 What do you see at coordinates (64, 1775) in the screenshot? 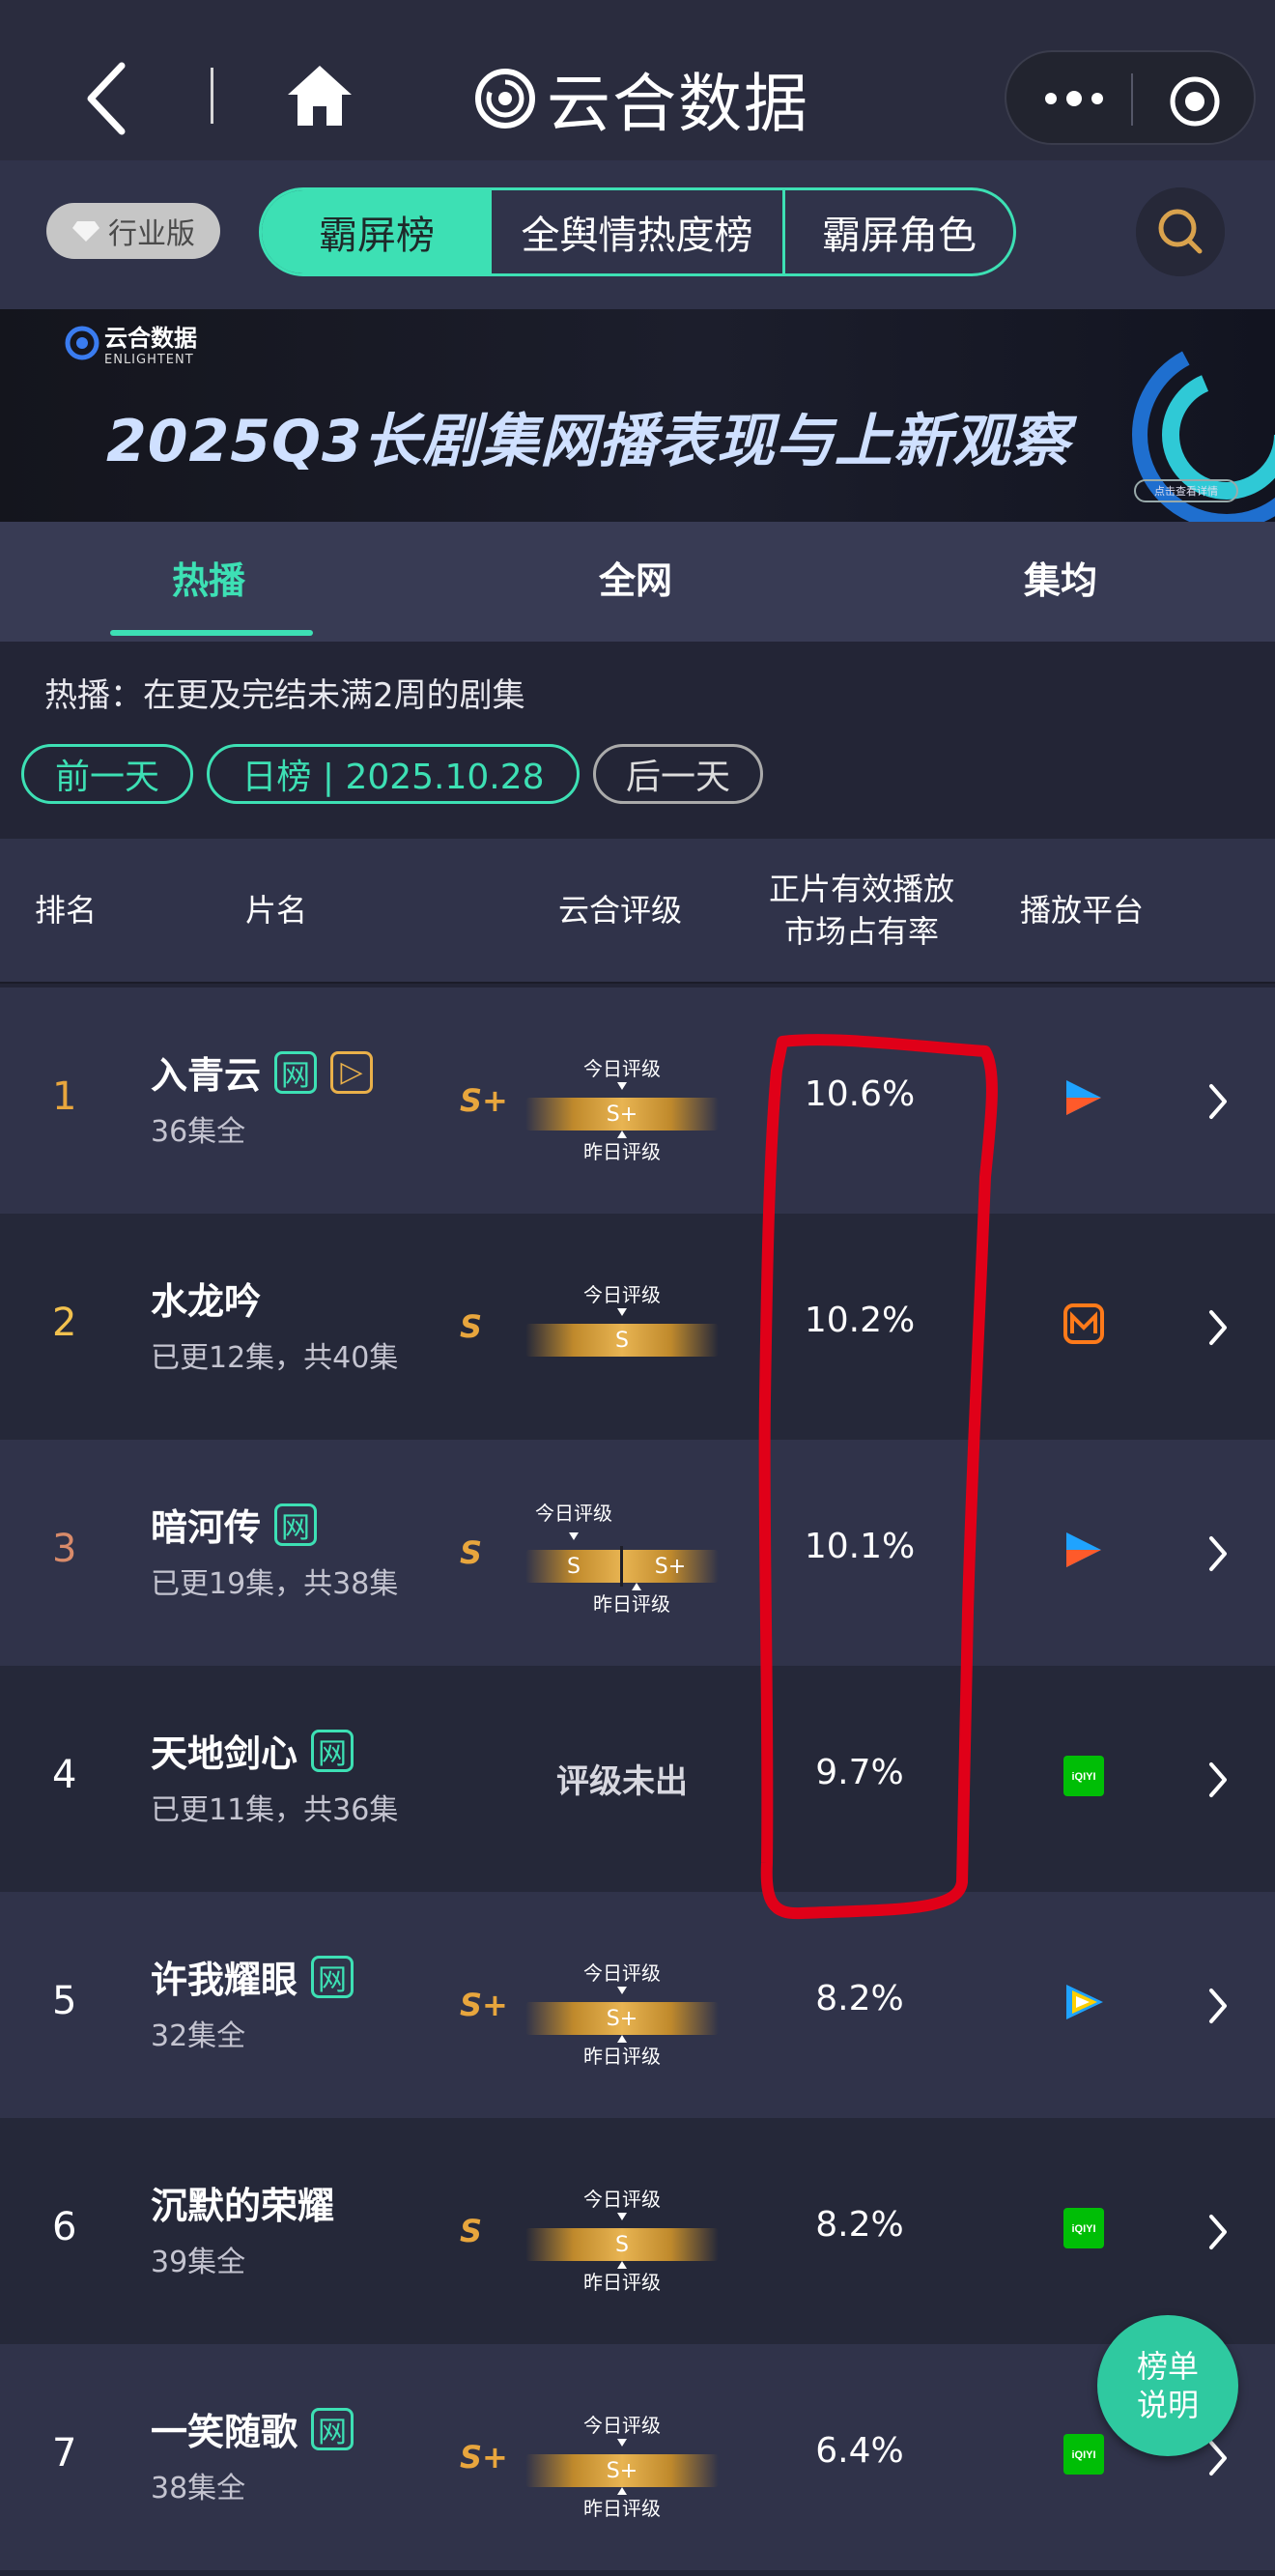
I see `row-rank: 4` at bounding box center [64, 1775].